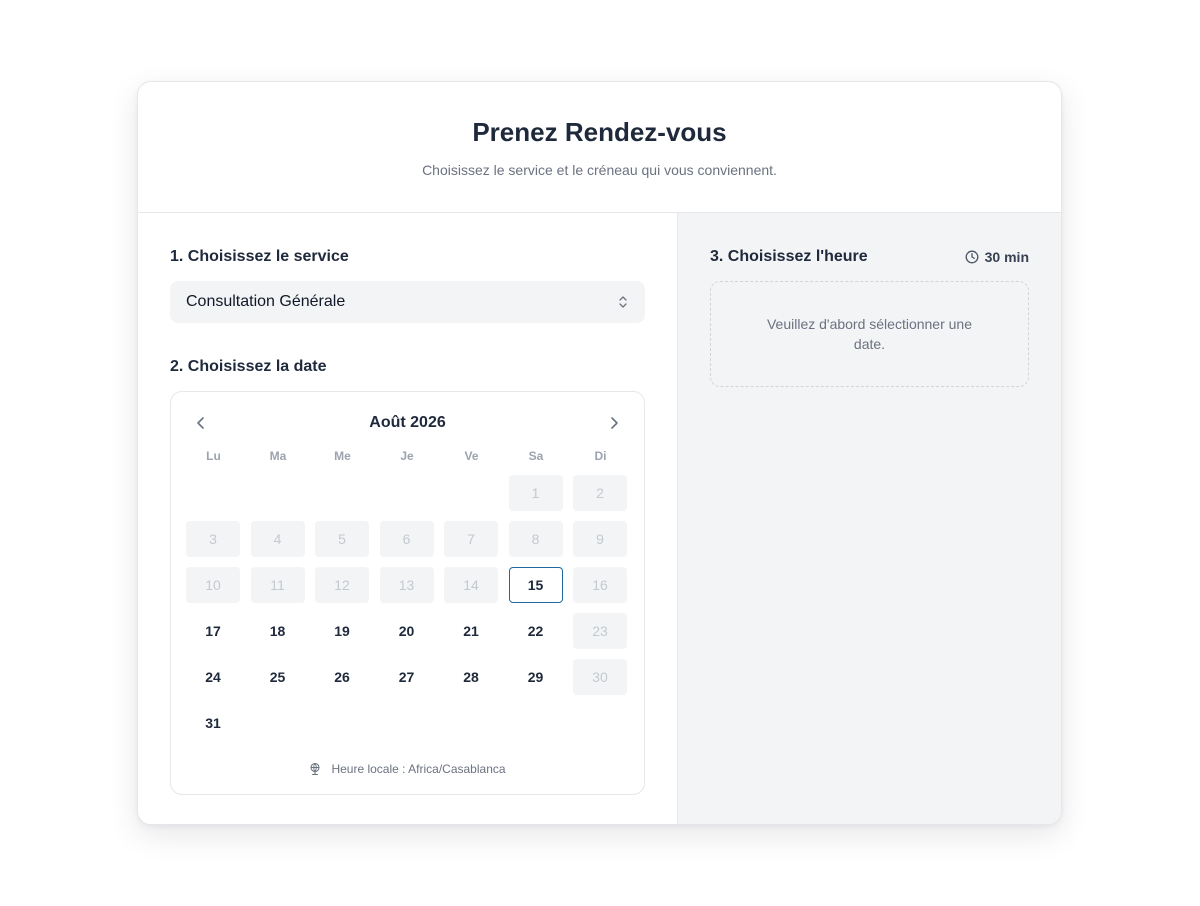 This screenshot has height=906, width=1200. Describe the element at coordinates (342, 631) in the screenshot. I see `day-cell: 19` at that location.